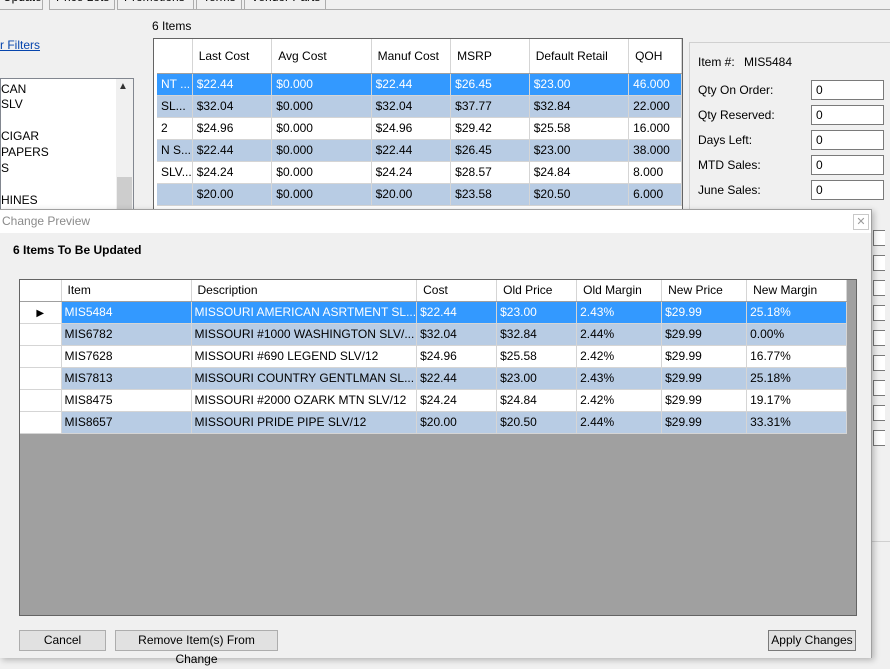  Describe the element at coordinates (797, 356) in the screenshot. I see `table-cell: 16.77%` at that location.